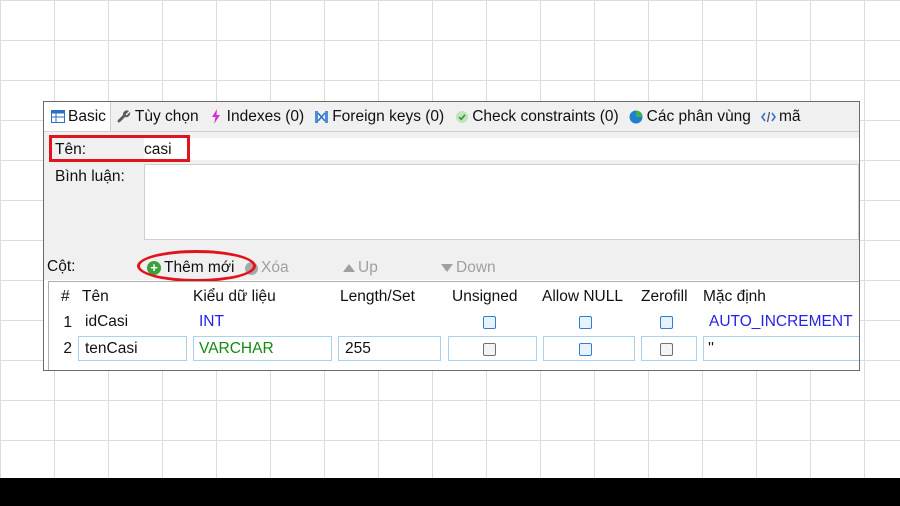 This screenshot has height=506, width=900. I want to click on tab-check-constraints: Check constraints (0), so click(535, 116).